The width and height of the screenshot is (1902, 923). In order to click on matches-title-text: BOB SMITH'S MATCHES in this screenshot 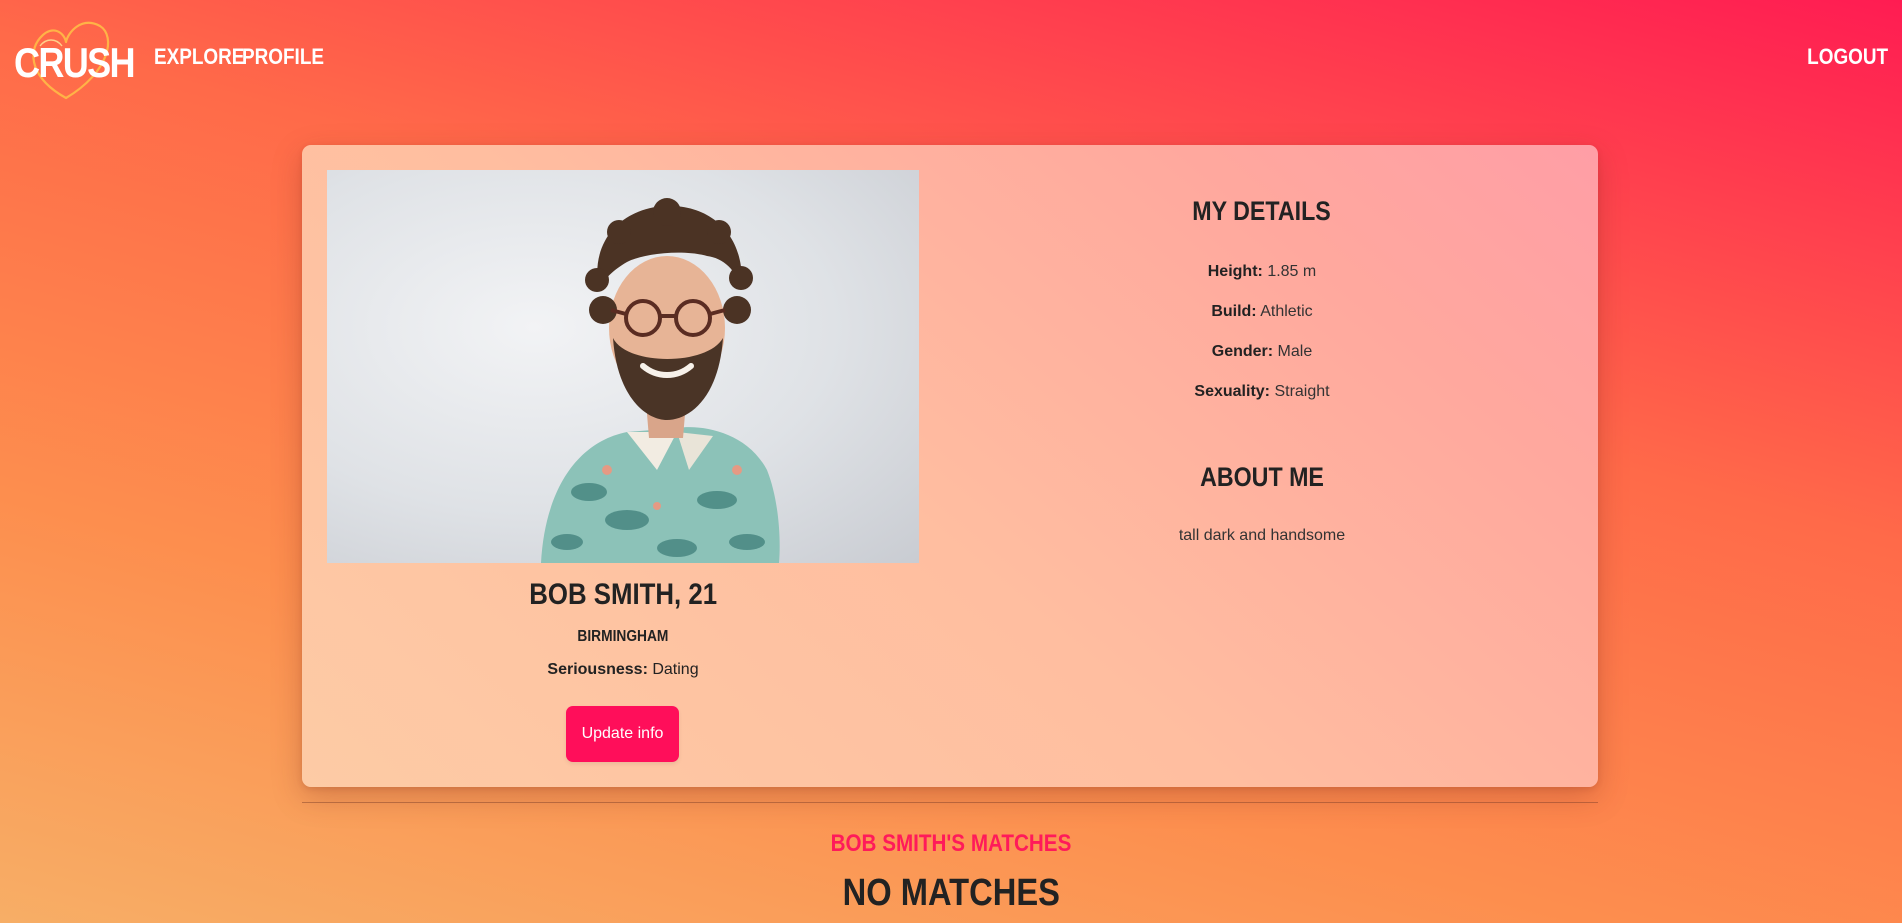, I will do `click(951, 843)`.